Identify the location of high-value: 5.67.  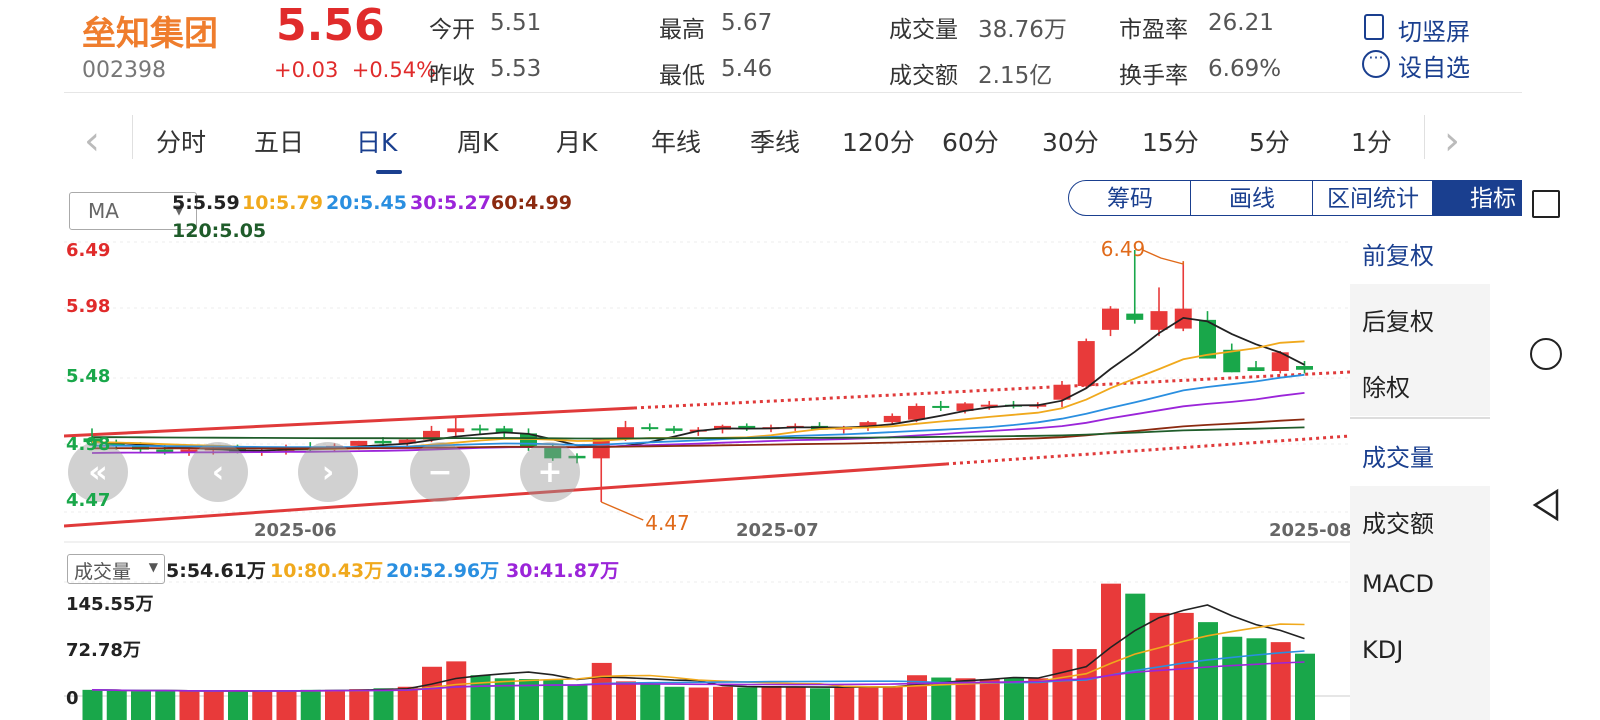
(747, 23).